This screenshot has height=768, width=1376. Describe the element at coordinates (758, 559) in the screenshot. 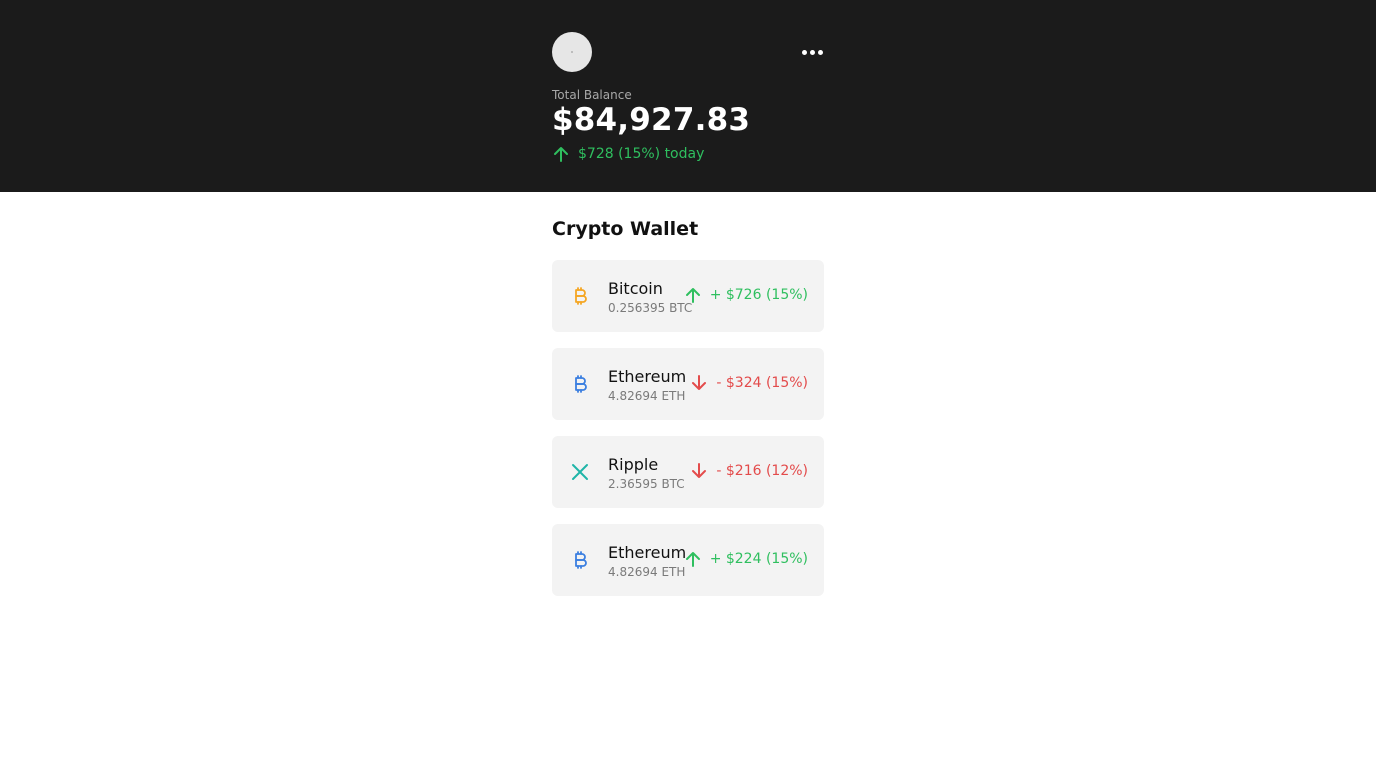

I see `coin-change-text: + $224 (15%)` at that location.